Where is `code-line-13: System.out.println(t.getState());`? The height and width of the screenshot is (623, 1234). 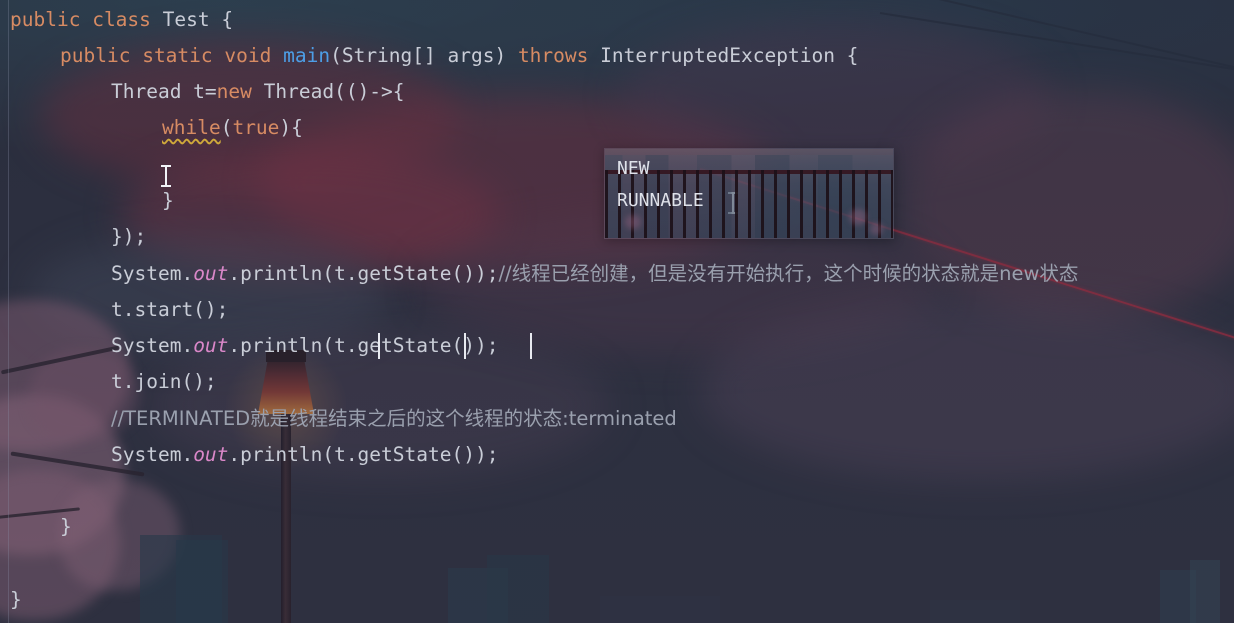
code-line-13: System.out.println(t.getState()); is located at coordinates (254, 455).